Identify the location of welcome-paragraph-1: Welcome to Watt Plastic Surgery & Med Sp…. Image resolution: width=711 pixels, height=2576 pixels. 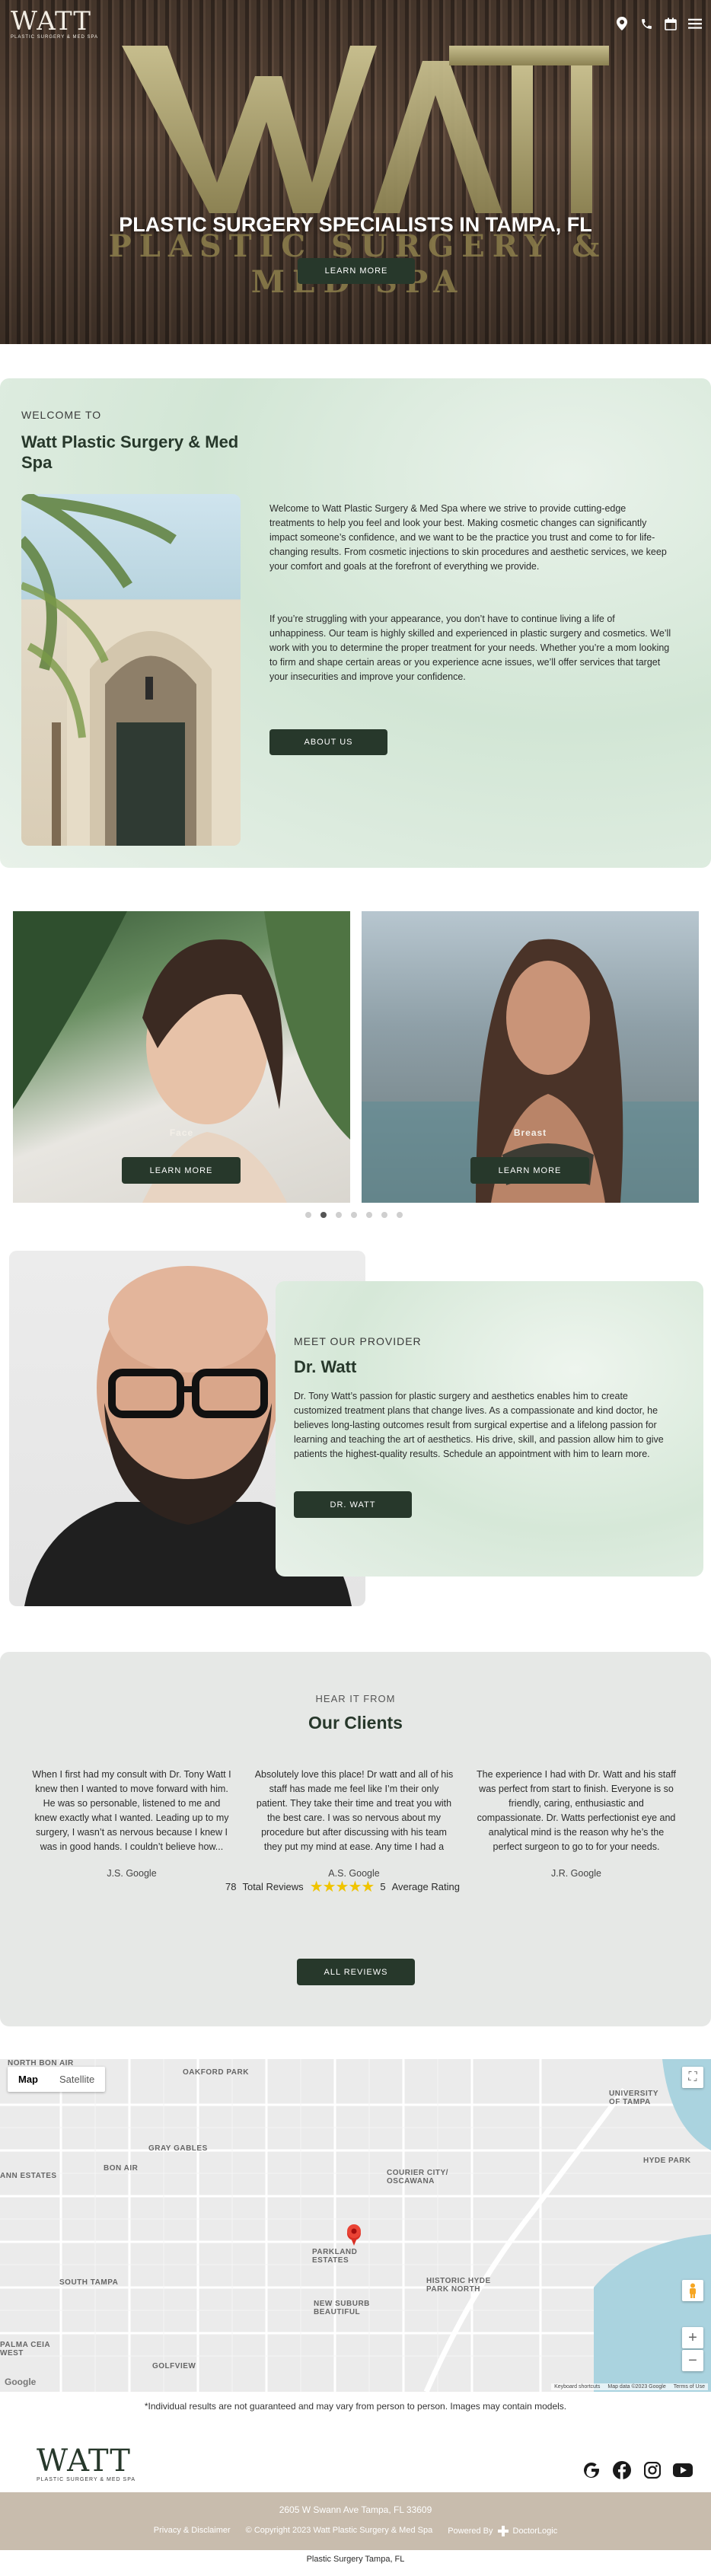
(468, 537).